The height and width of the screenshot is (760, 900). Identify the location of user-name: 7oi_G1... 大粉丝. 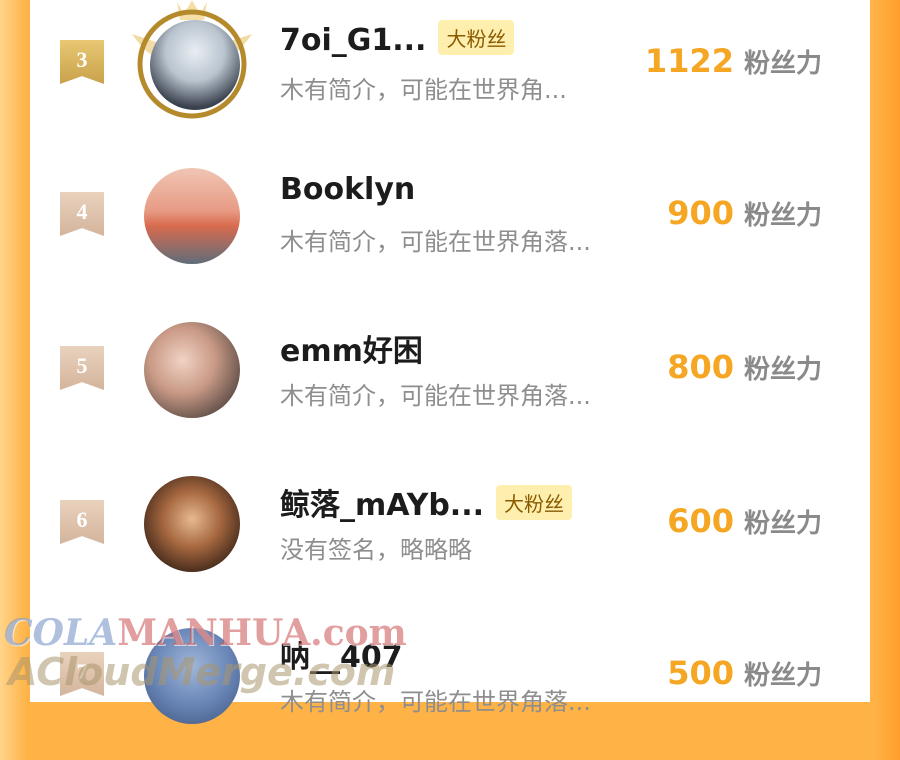
(397, 39).